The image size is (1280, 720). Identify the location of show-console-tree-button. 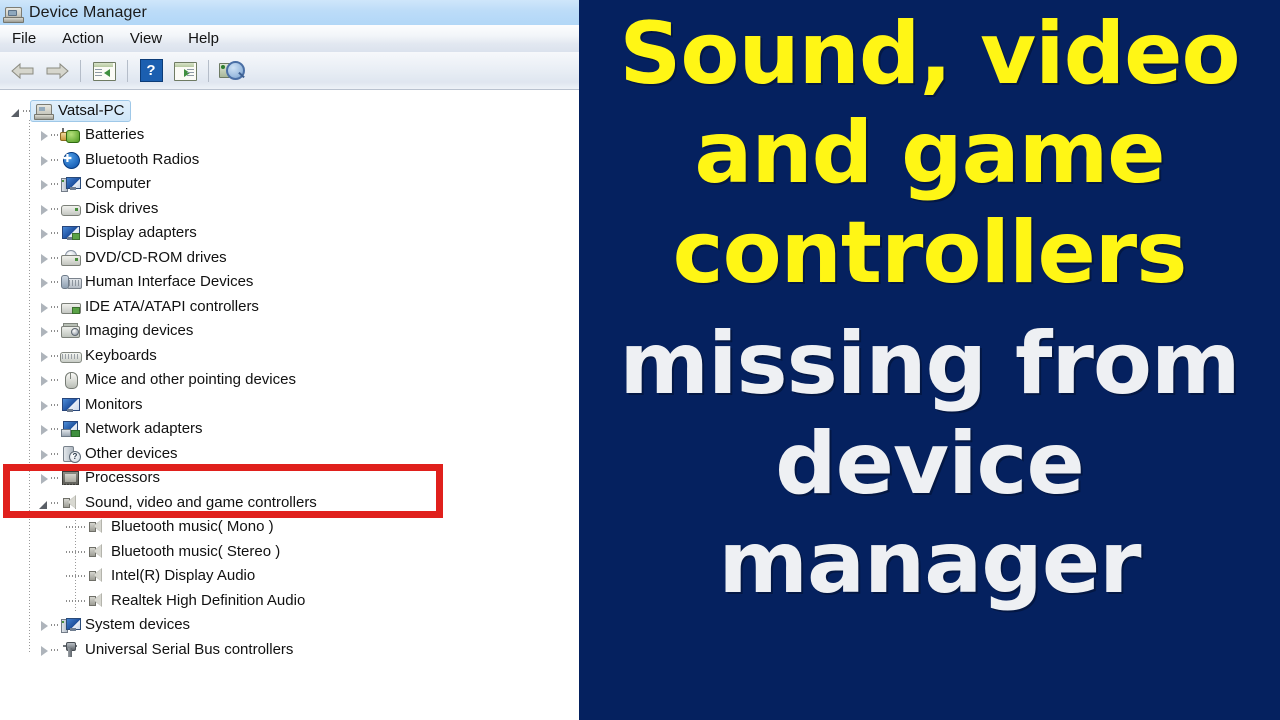
(104, 71).